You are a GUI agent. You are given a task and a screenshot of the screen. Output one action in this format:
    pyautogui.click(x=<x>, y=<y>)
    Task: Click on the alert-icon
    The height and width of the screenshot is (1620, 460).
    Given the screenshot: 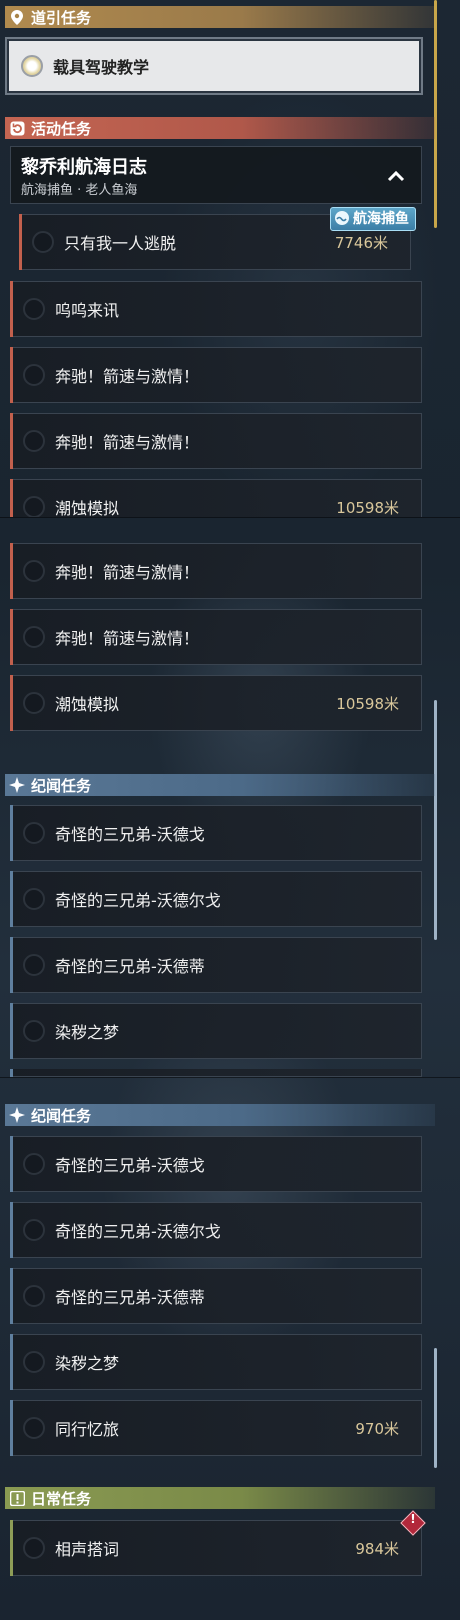 What is the action you would take?
    pyautogui.click(x=17, y=1498)
    